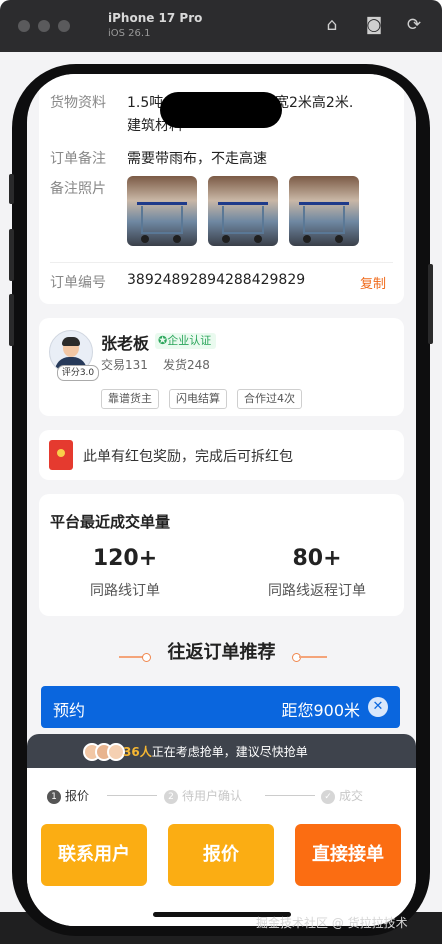  I want to click on shipper-tag: 合作过4次, so click(269, 399).